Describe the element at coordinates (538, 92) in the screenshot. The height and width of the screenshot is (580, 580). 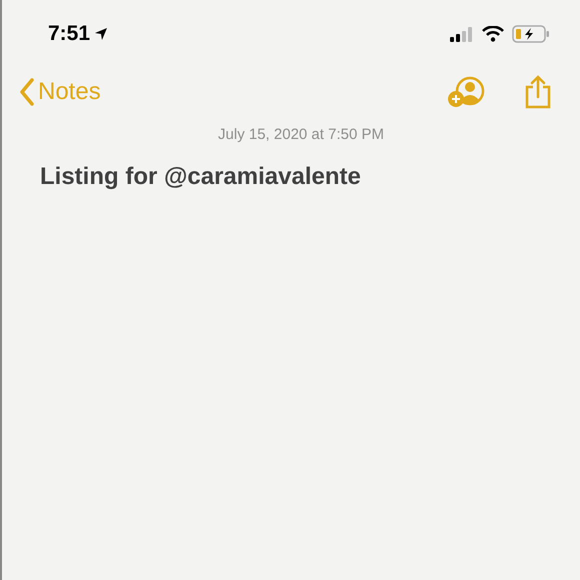
I see `share-icon` at that location.